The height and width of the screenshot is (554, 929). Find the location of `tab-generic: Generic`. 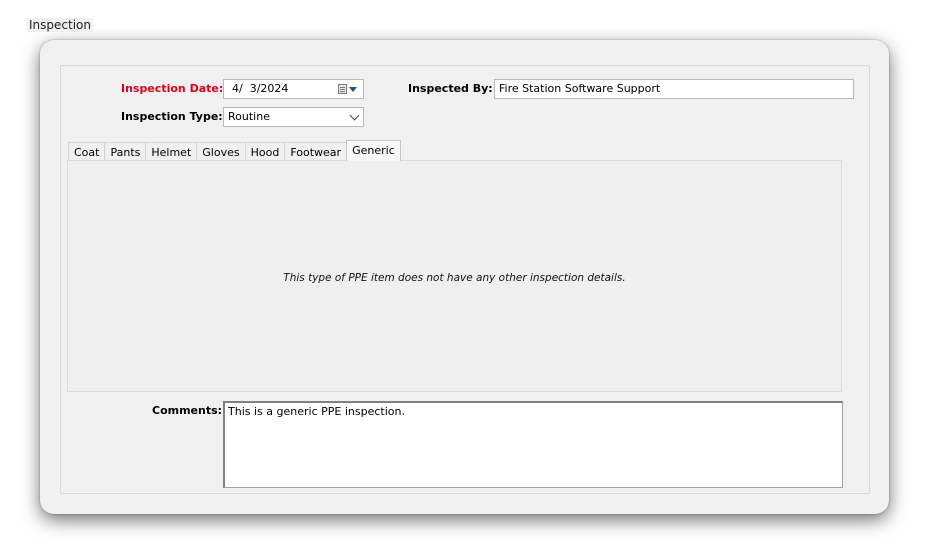

tab-generic: Generic is located at coordinates (373, 150).